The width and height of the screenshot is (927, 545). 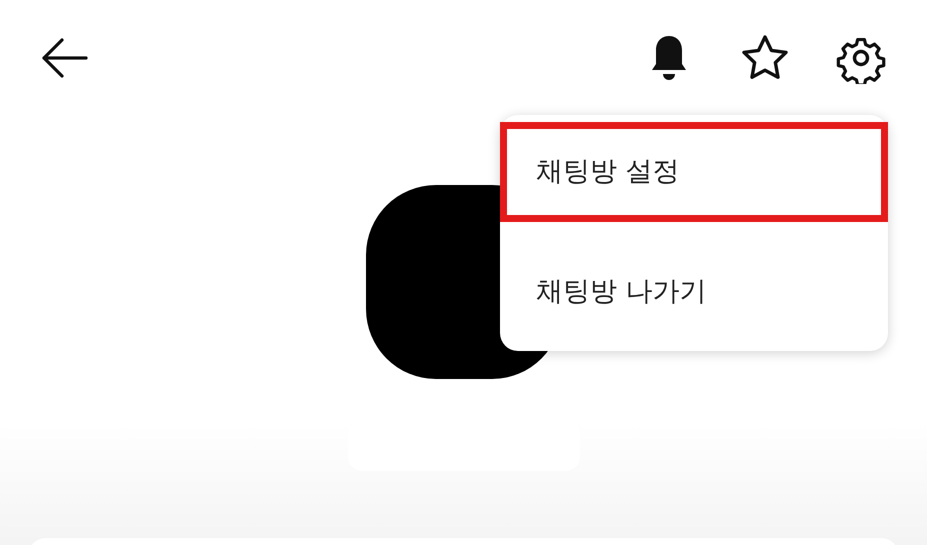 I want to click on menu-item: 채팅방 설정, so click(x=694, y=172).